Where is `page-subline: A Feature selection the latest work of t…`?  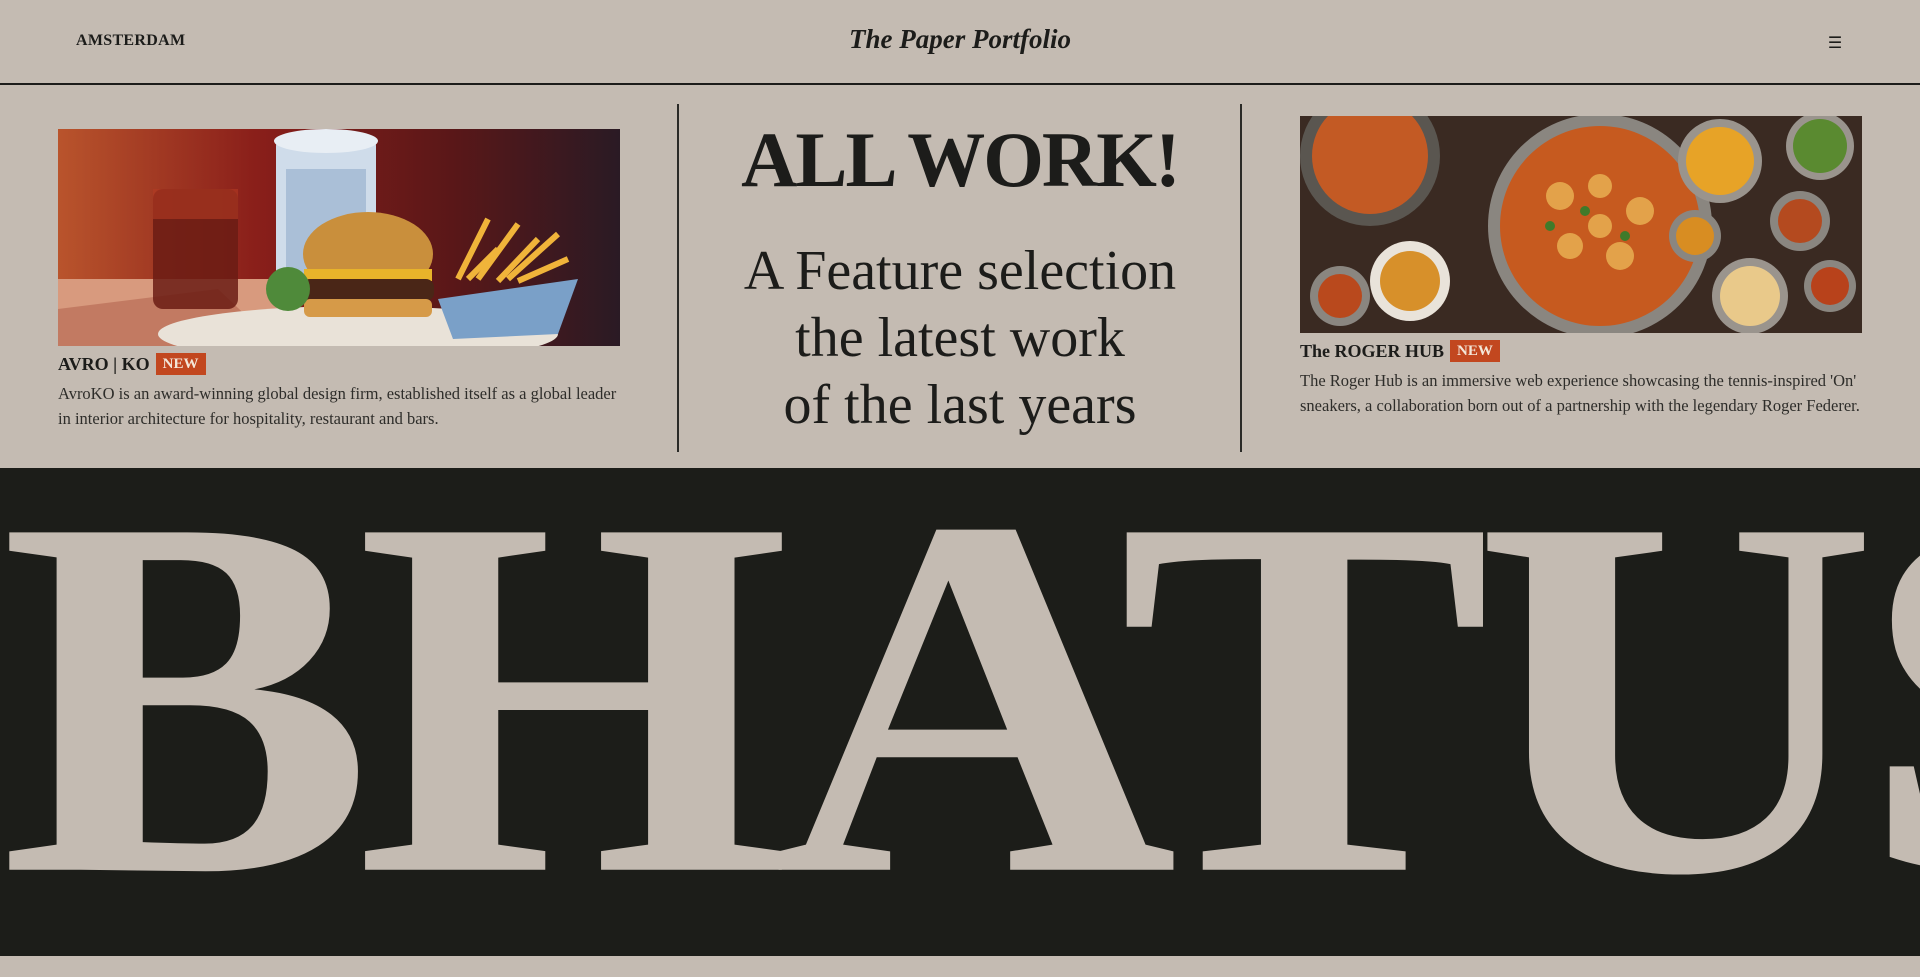
page-subline: A Feature selection the latest work of t… is located at coordinates (960, 338).